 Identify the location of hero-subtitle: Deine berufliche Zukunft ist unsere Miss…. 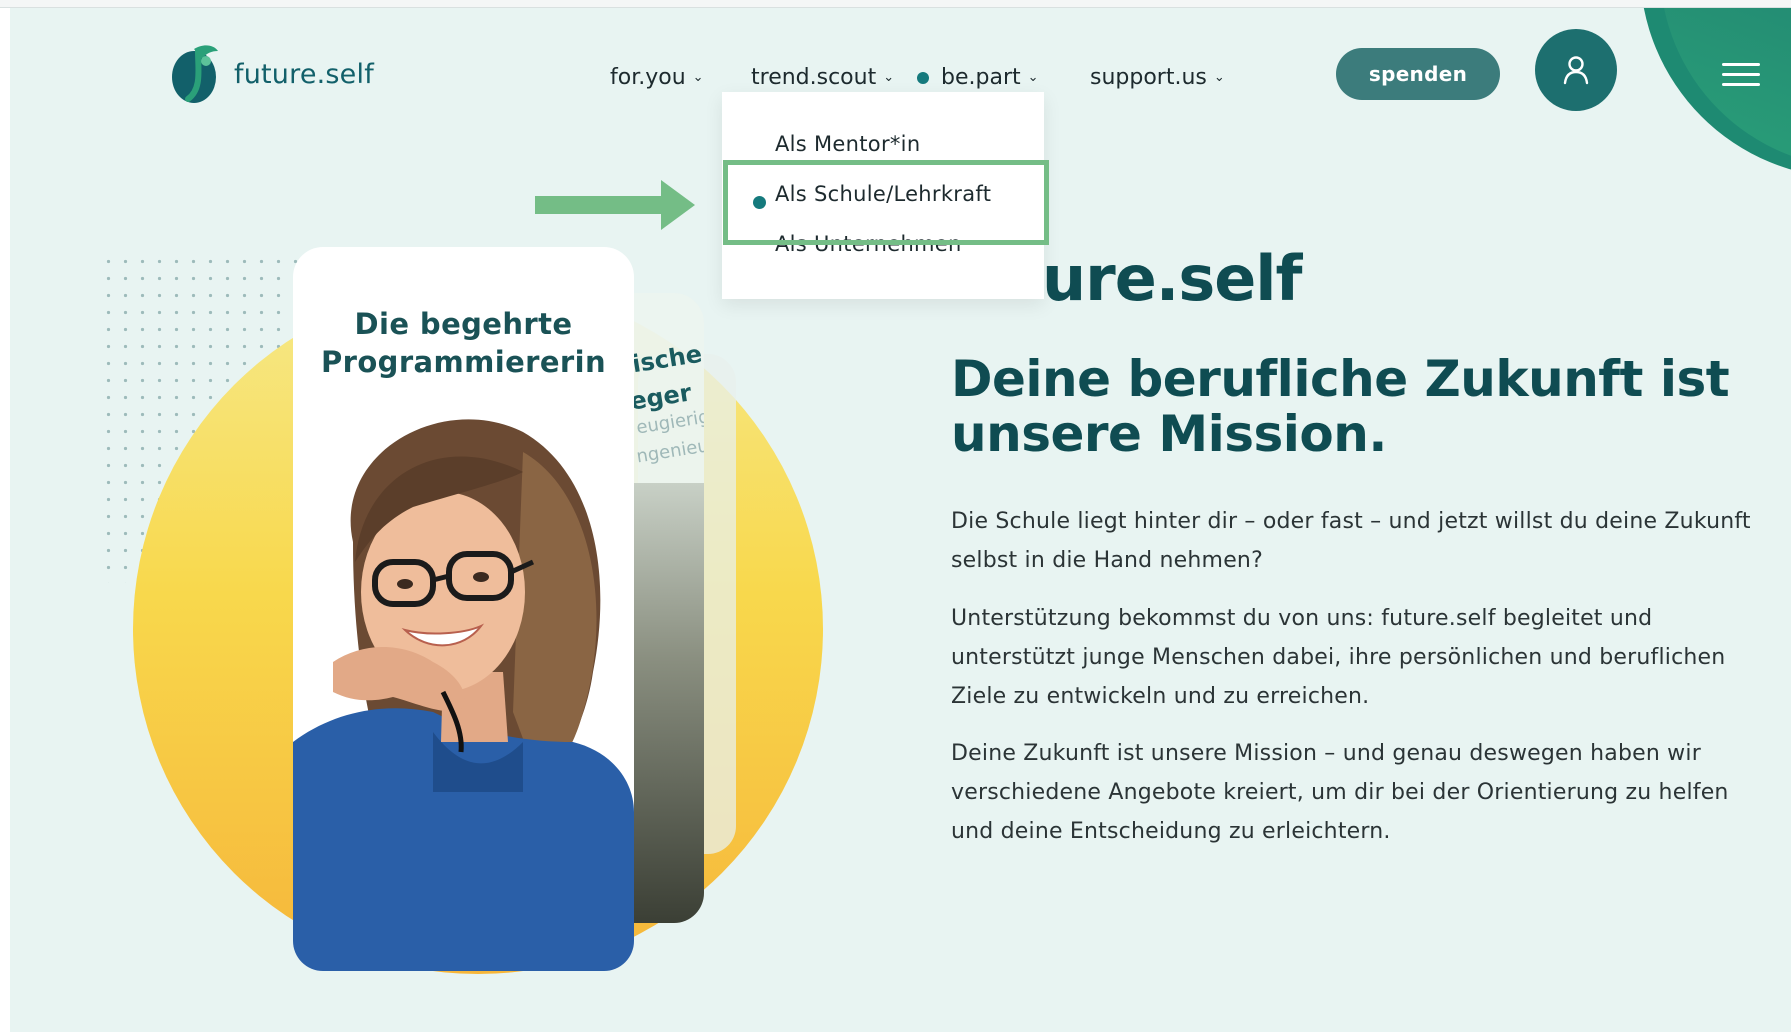
(1340, 406).